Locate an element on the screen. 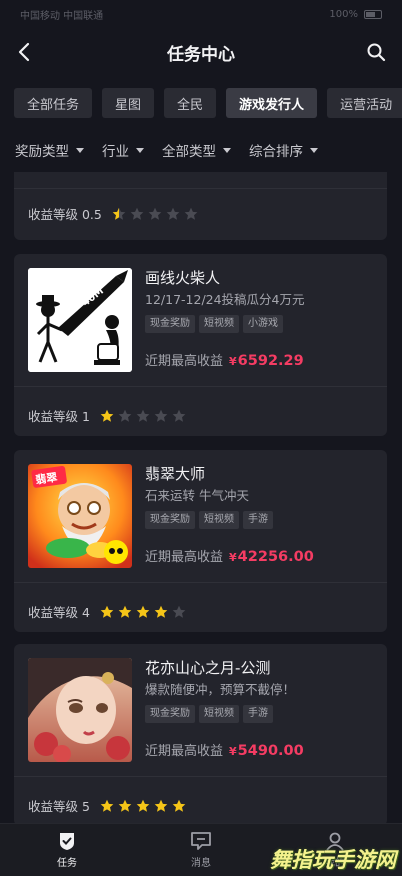 Image resolution: width=402 pixels, height=876 pixels. level-label: 收益等级 5 is located at coordinates (59, 806).